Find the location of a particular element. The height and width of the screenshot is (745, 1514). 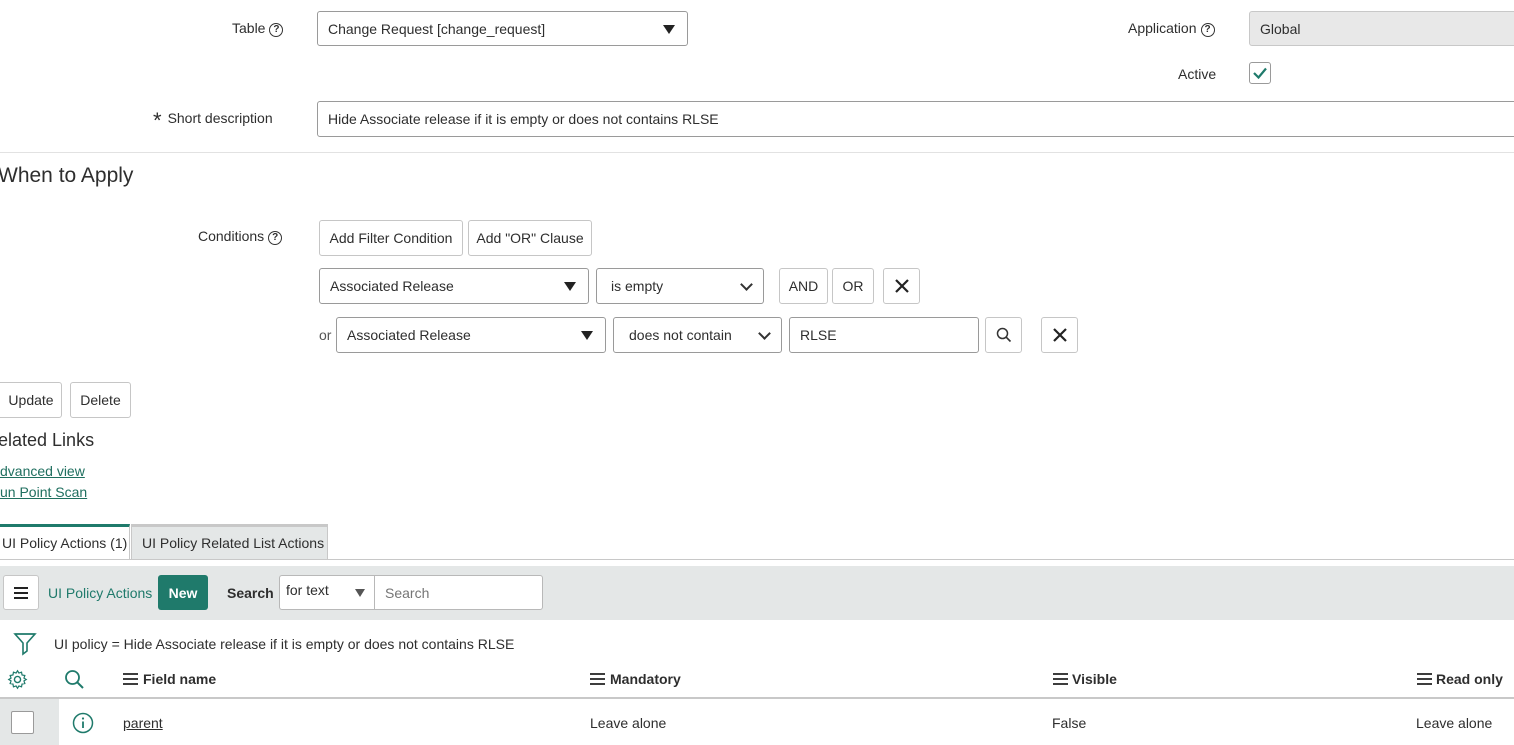

filter-toggle is located at coordinates (25, 645).